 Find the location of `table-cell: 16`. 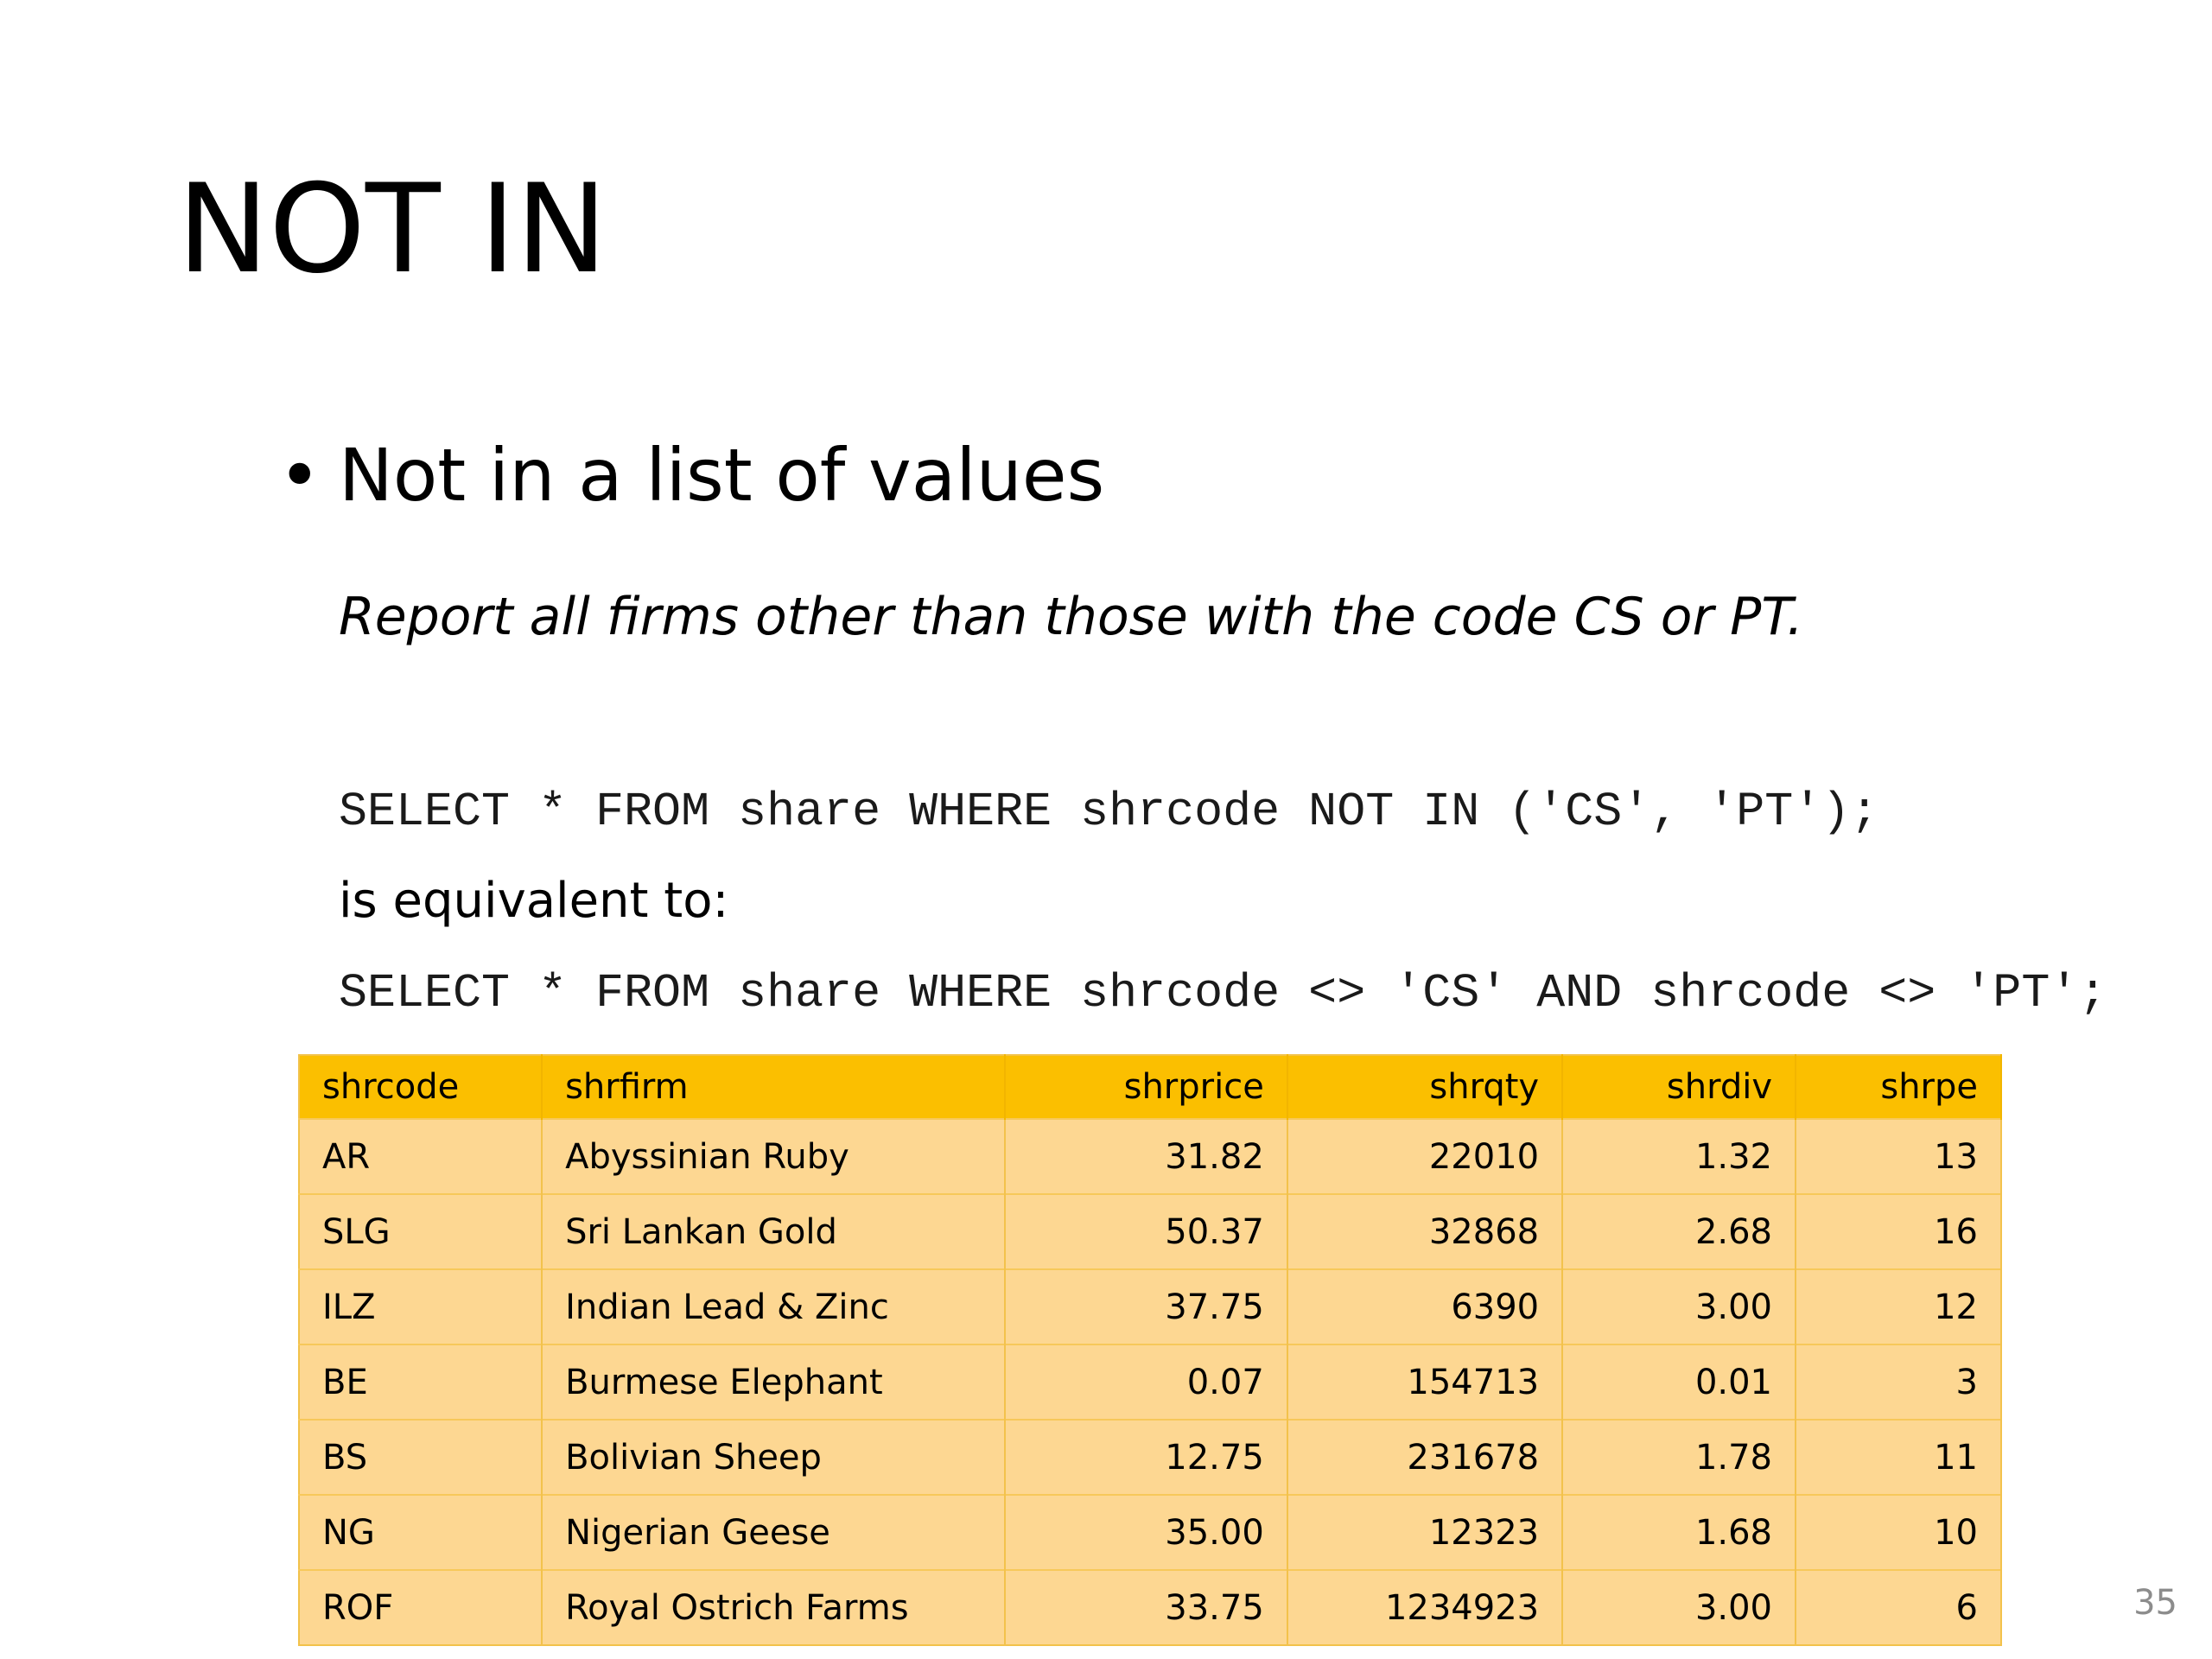

table-cell: 16 is located at coordinates (1899, 1231).